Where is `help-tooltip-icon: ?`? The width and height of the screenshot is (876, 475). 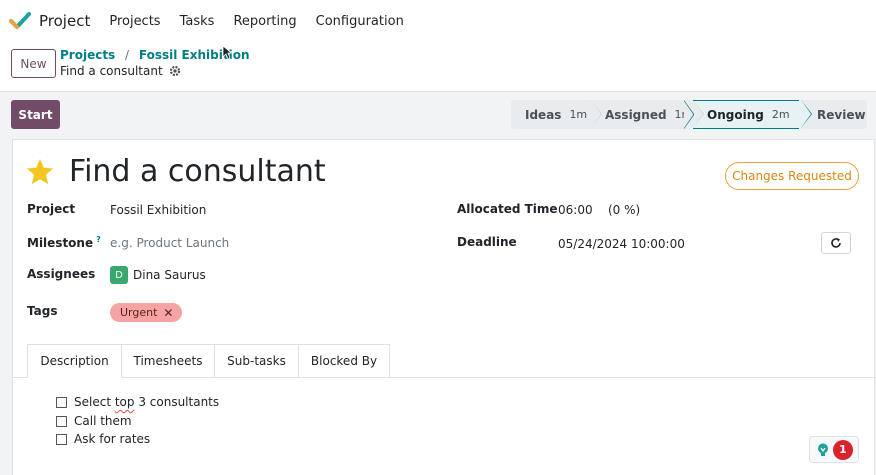
help-tooltip-icon: ? is located at coordinates (98, 239).